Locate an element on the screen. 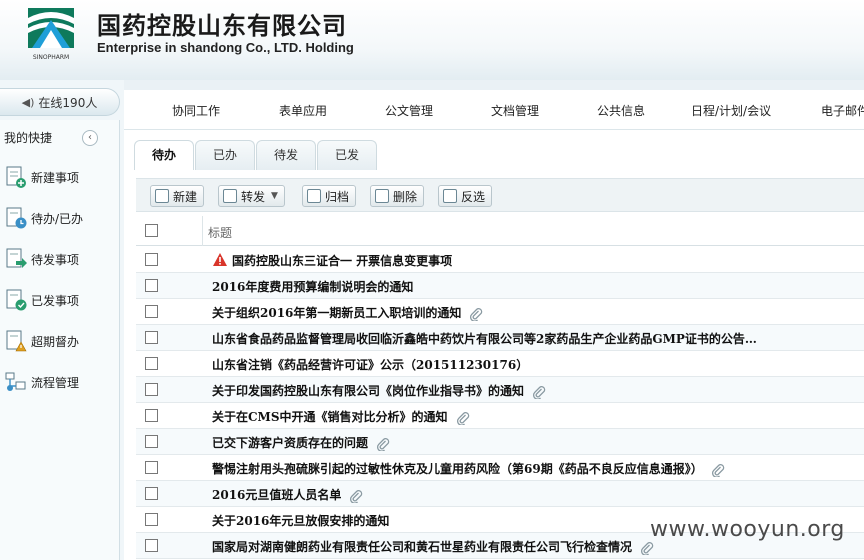 The width and height of the screenshot is (864, 560). trash-icon is located at coordinates (382, 196).